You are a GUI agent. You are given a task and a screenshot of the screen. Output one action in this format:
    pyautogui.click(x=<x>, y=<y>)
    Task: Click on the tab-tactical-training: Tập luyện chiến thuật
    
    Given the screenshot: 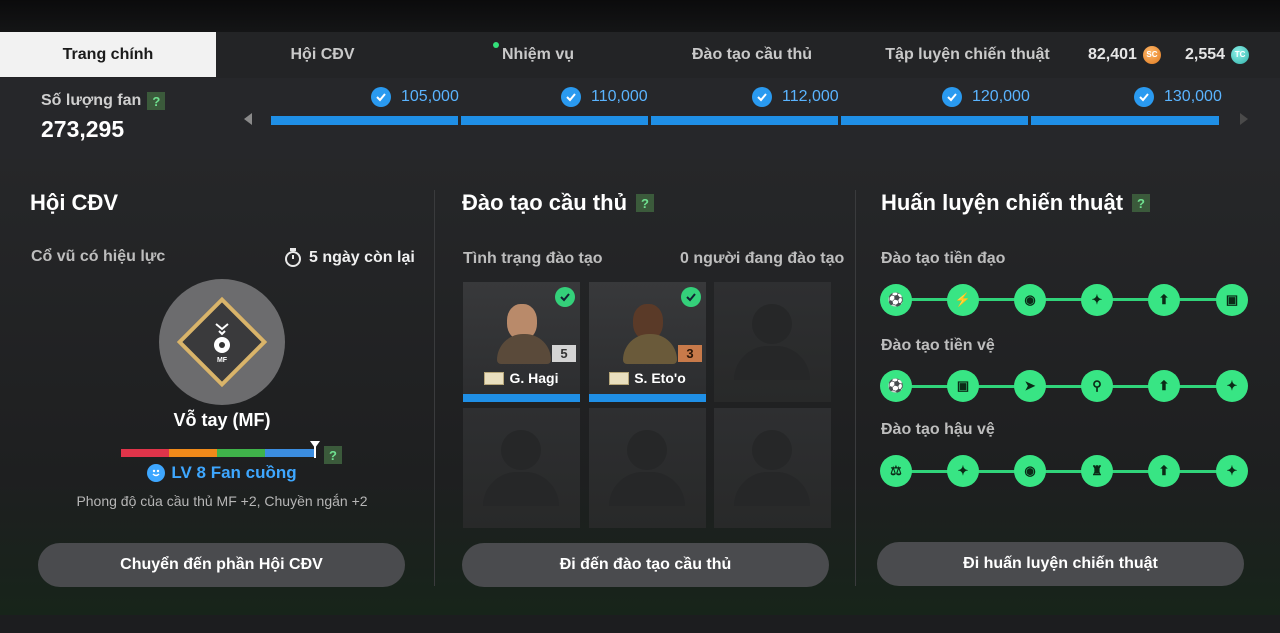 What is the action you would take?
    pyautogui.click(x=967, y=54)
    